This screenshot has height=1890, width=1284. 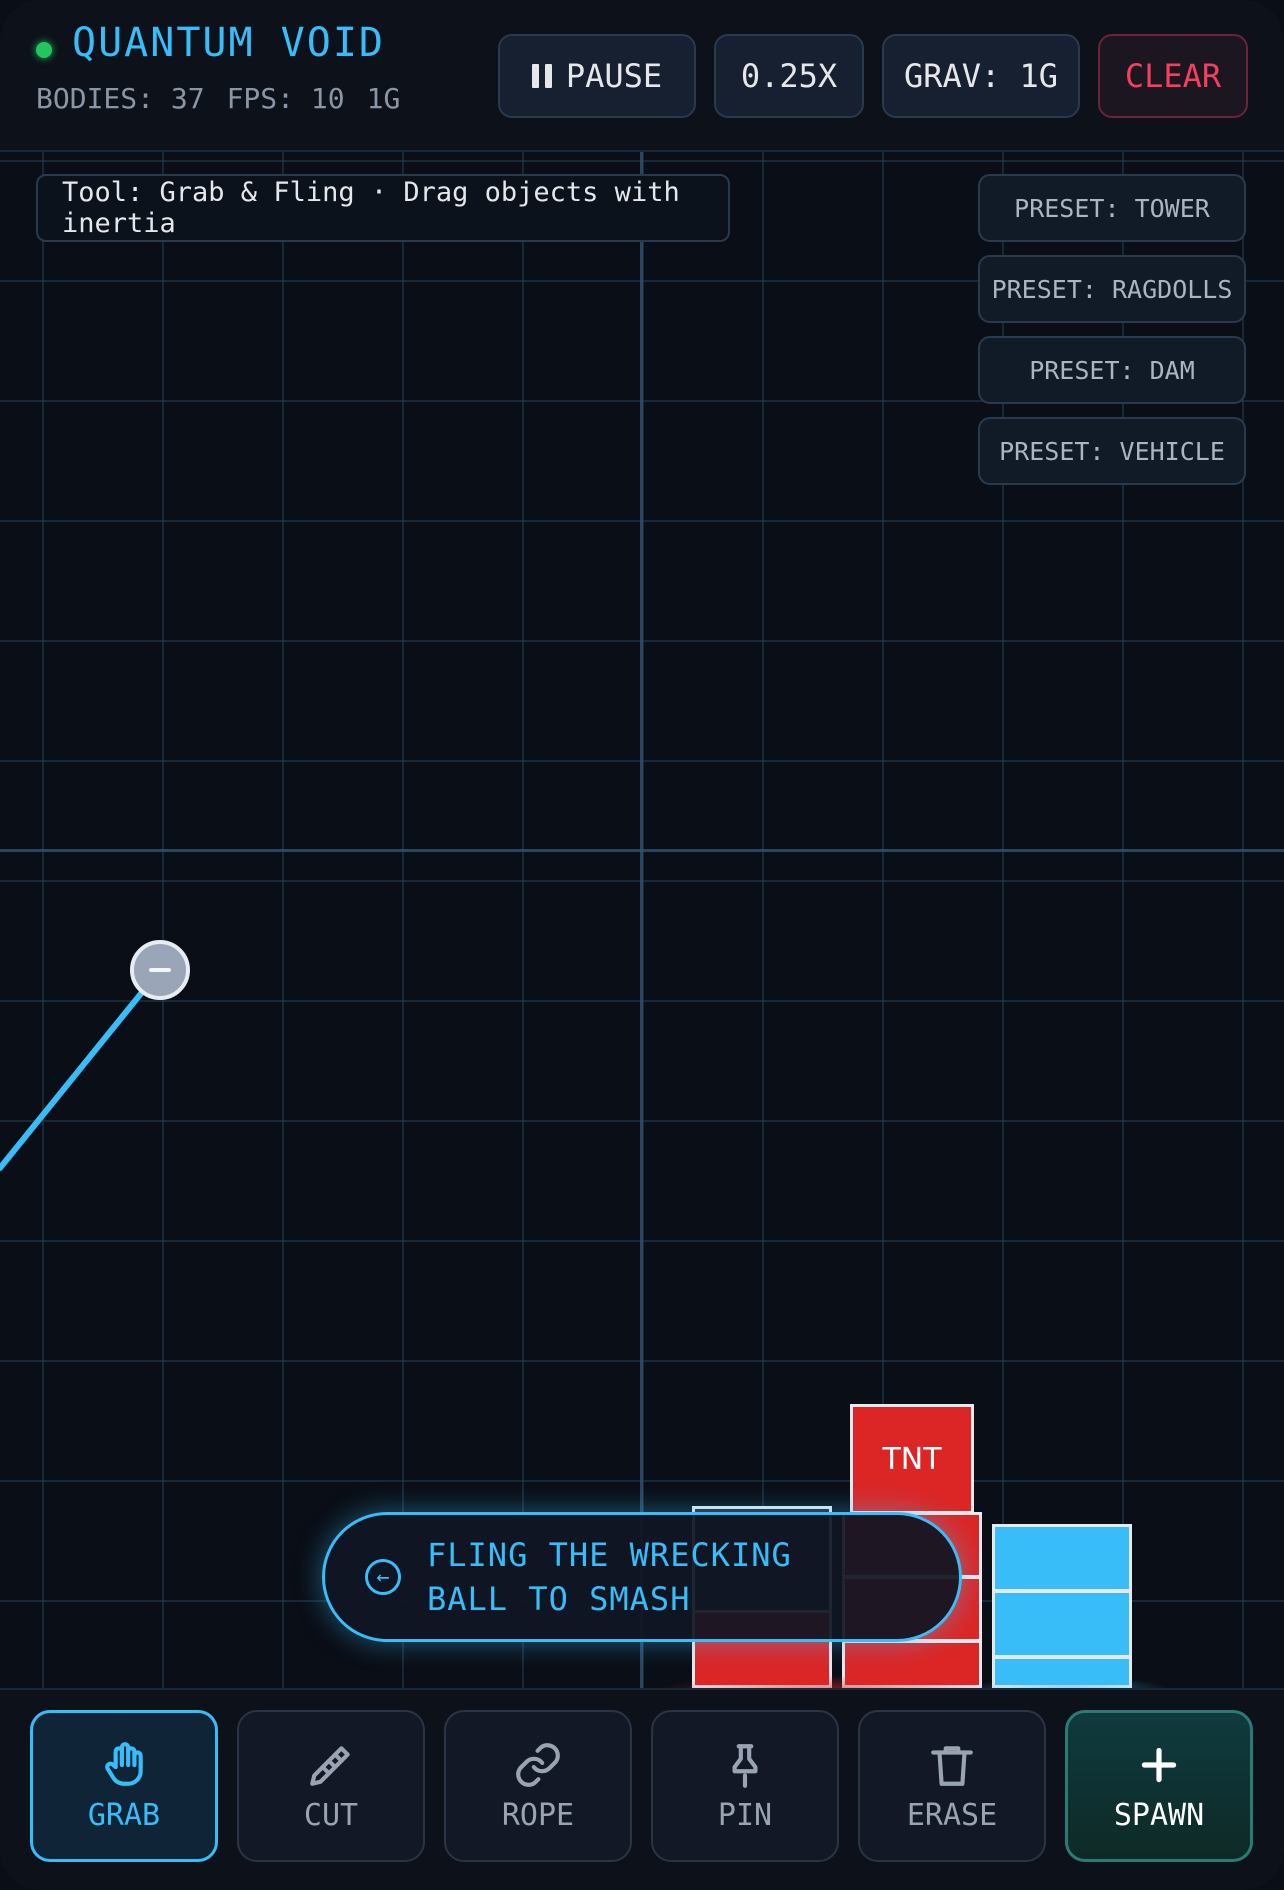 What do you see at coordinates (952, 1765) in the screenshot?
I see `trash-icon` at bounding box center [952, 1765].